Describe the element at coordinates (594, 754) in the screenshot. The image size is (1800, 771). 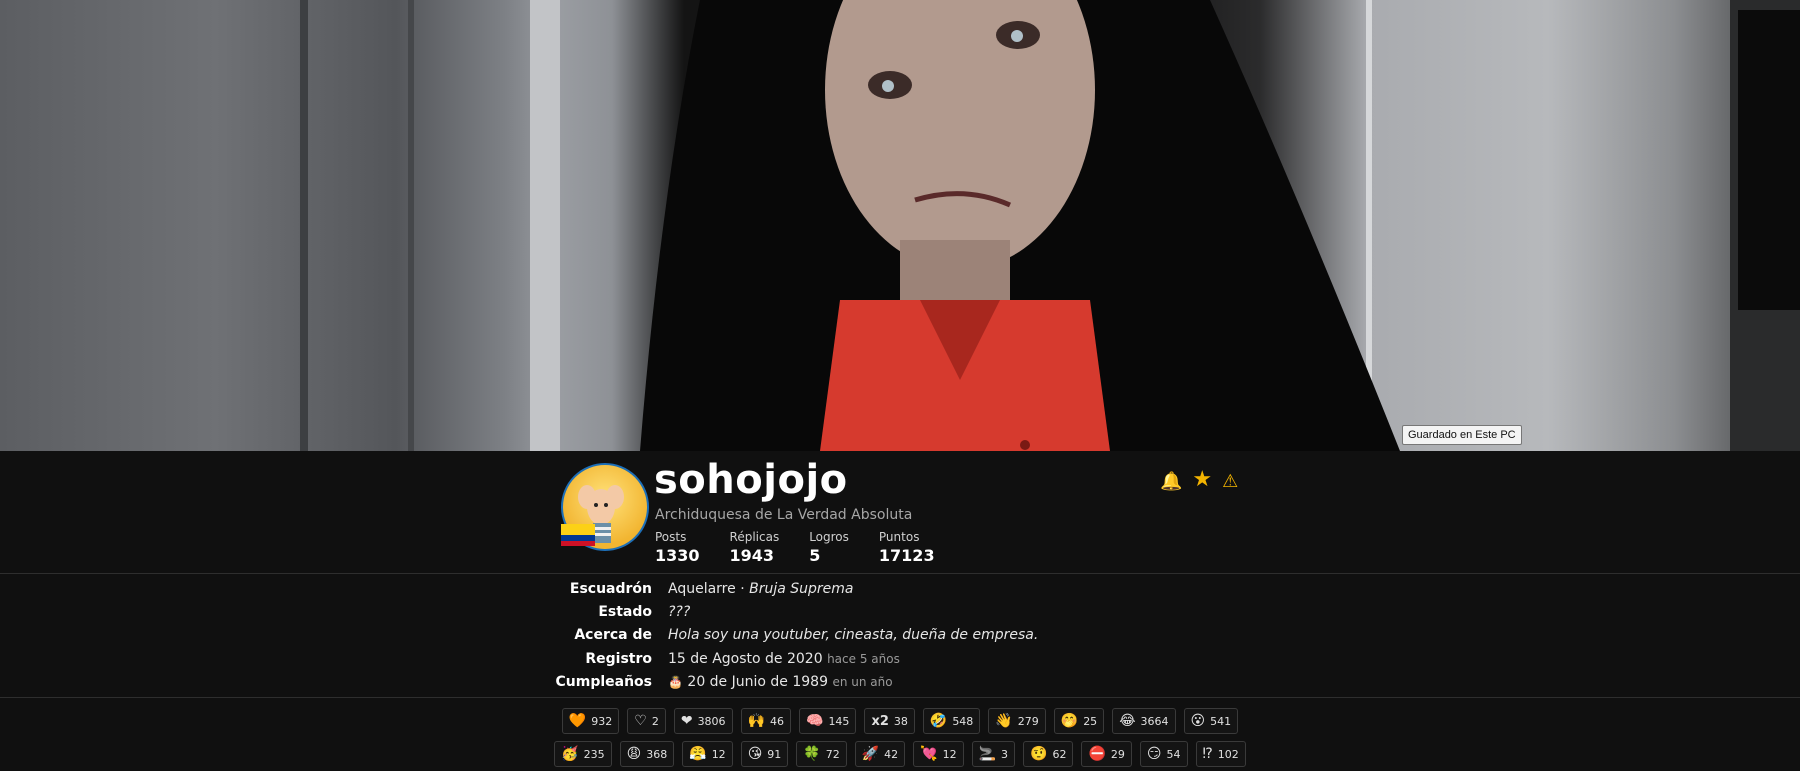
I see `reaction-count: 235` at that location.